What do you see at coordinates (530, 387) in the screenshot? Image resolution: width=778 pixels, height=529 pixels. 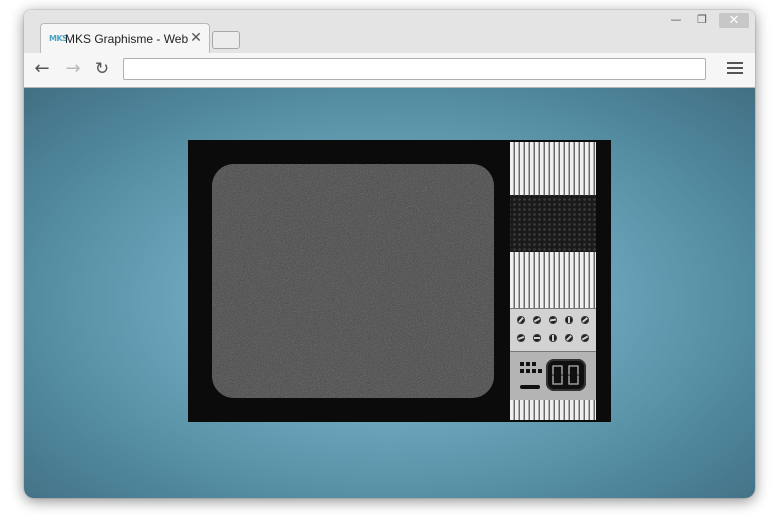 I see `slot-button` at bounding box center [530, 387].